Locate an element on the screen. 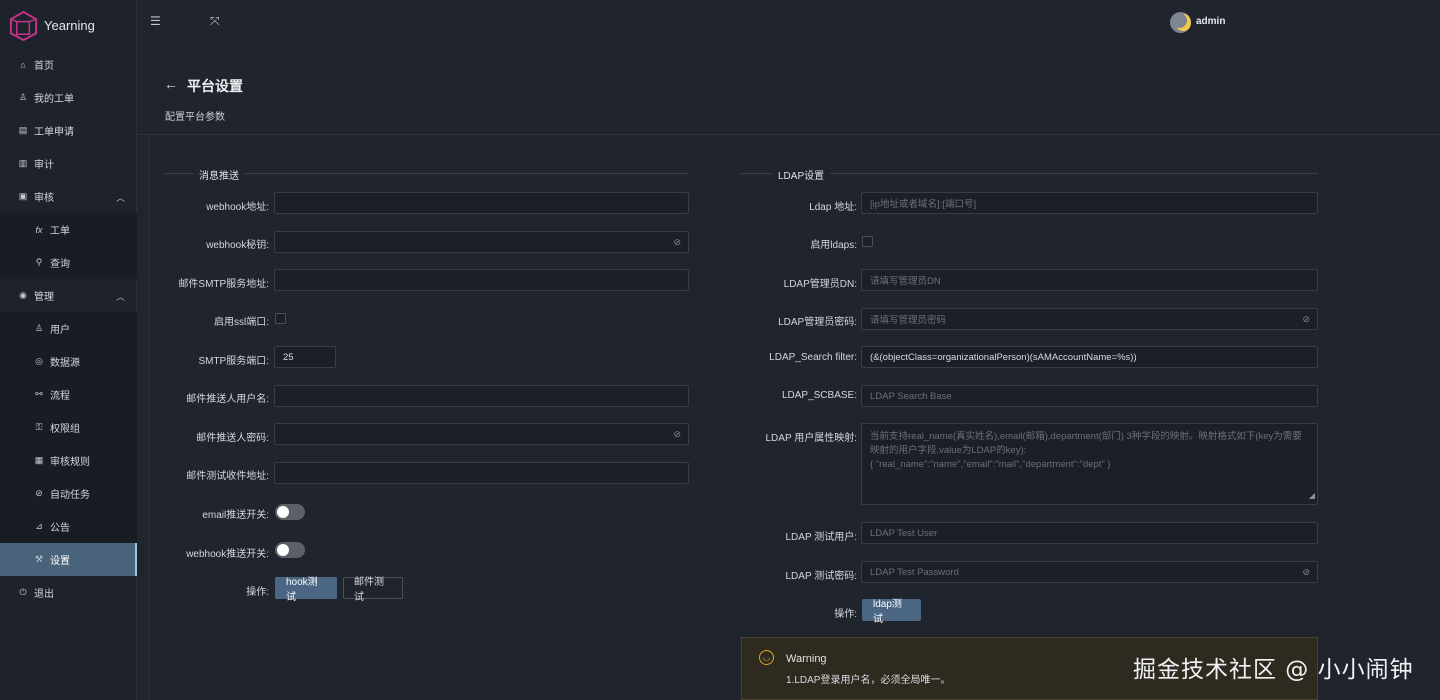  page-title: 平台设置 is located at coordinates (215, 86).